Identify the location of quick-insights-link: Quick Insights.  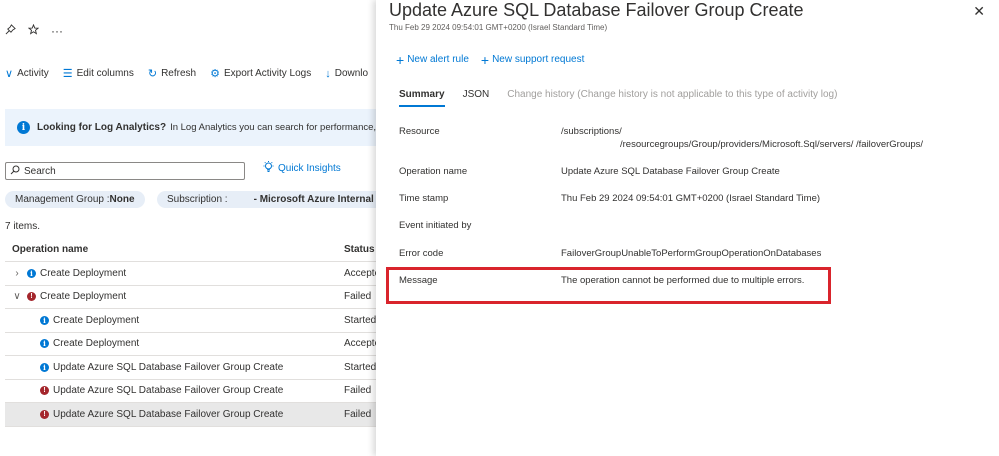
(302, 168).